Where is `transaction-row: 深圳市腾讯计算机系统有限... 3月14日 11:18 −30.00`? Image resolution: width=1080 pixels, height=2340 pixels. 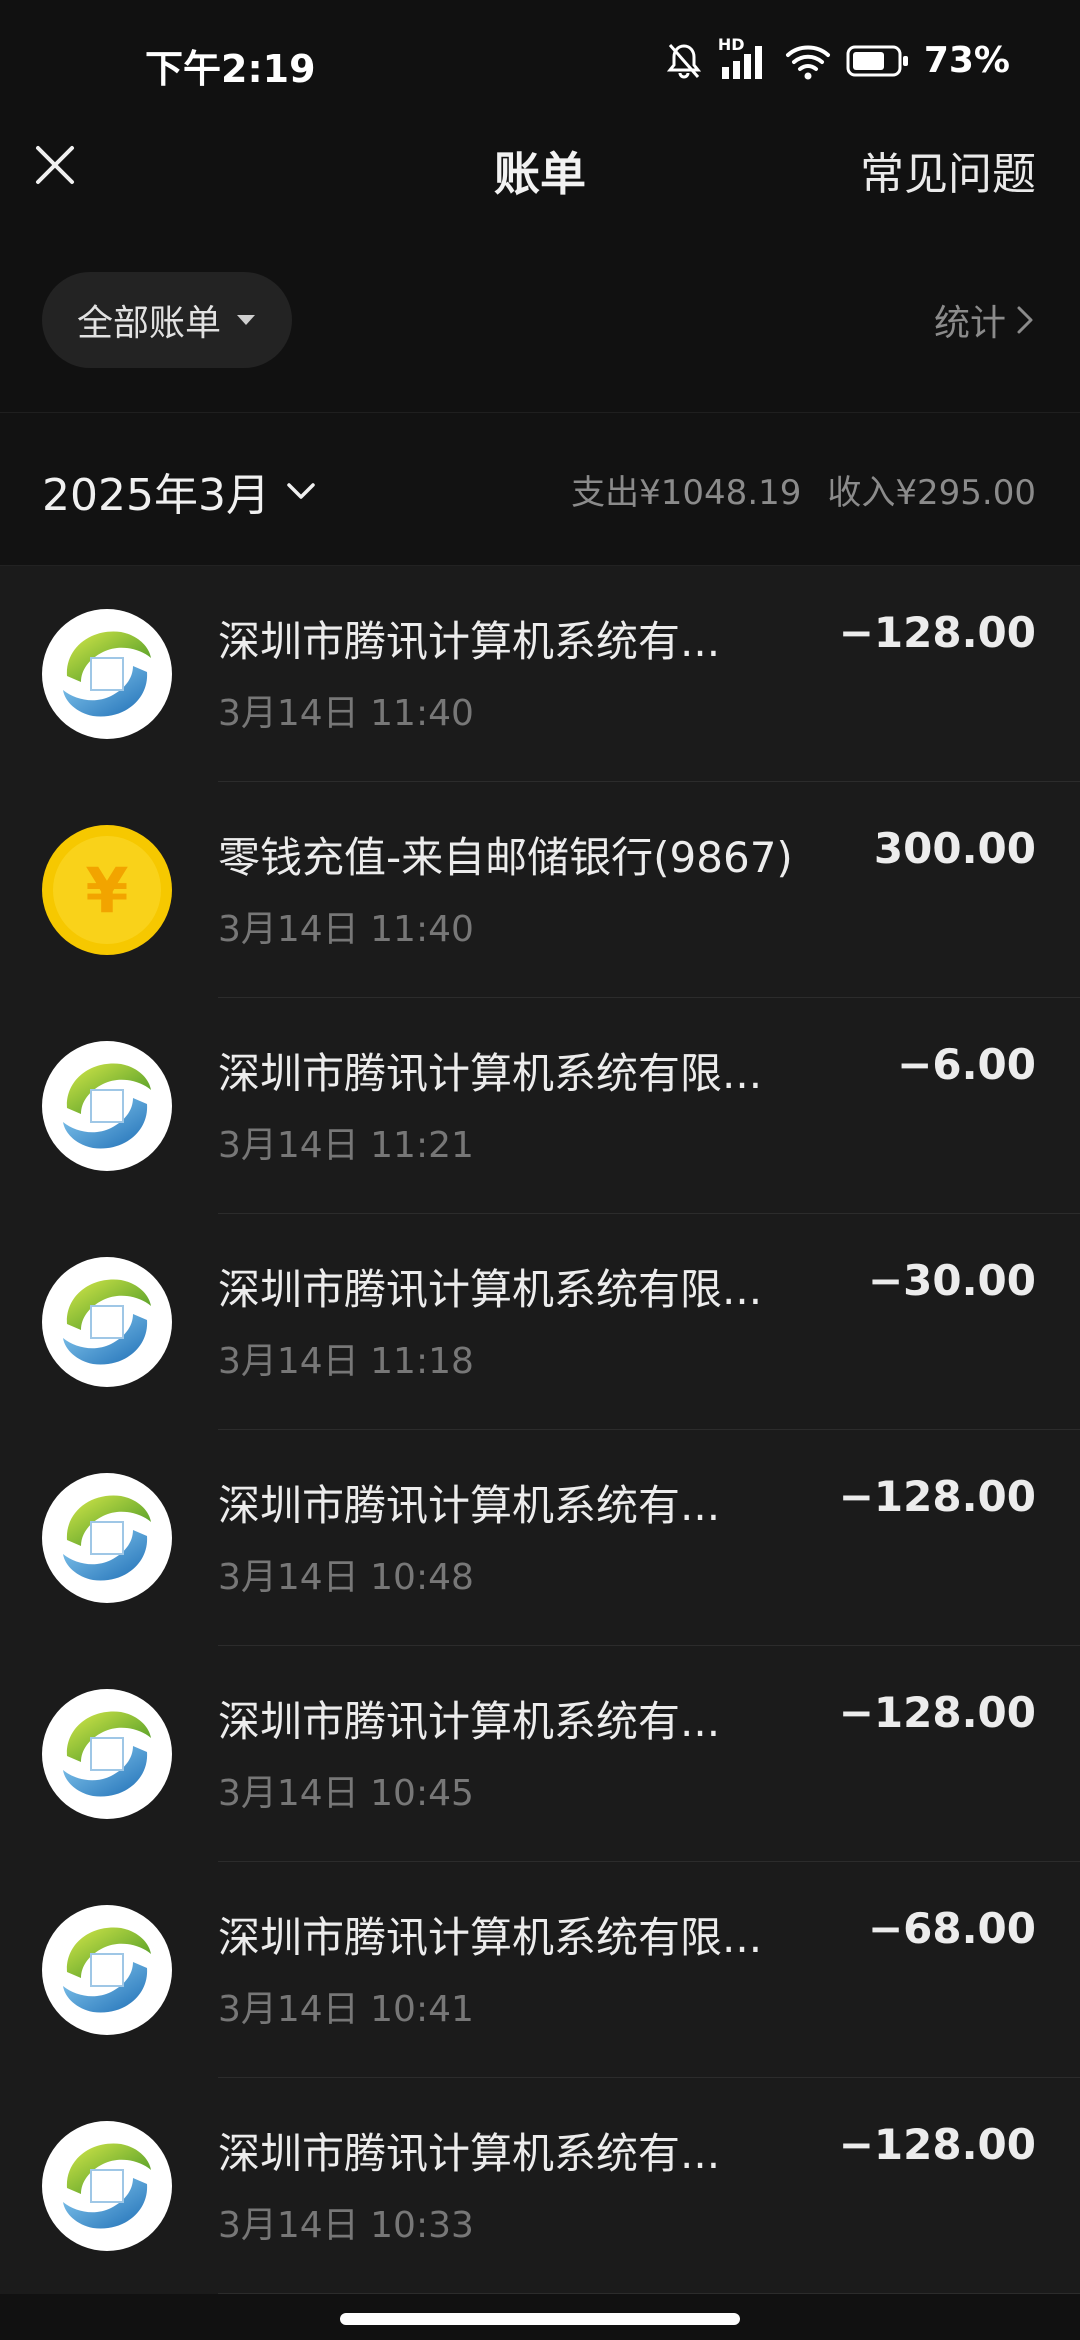
transaction-row: 深圳市腾讯计算机系统有限... 3月14日 11:18 −30.00 is located at coordinates (540, 1322).